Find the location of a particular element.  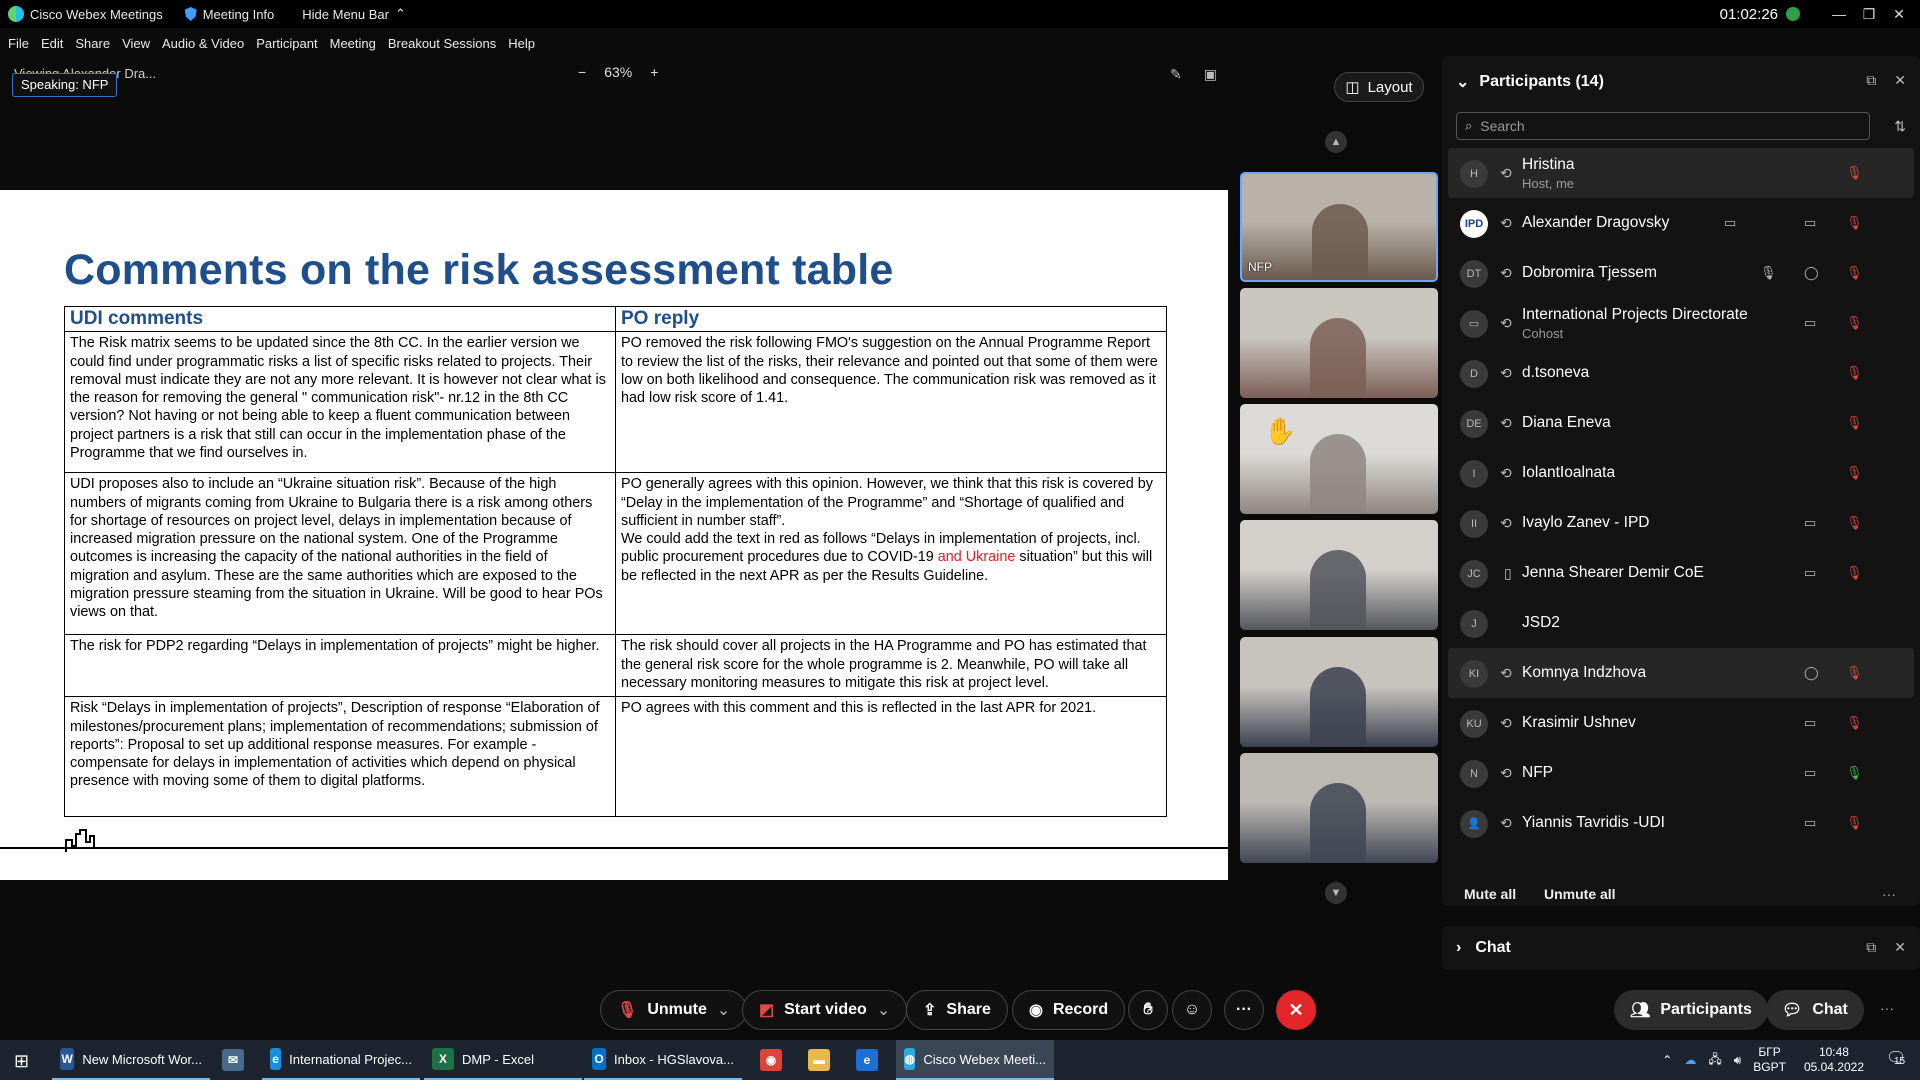

participant-row: I ⟲ IolantIoalnata 🎙︎ is located at coordinates (1681, 473).